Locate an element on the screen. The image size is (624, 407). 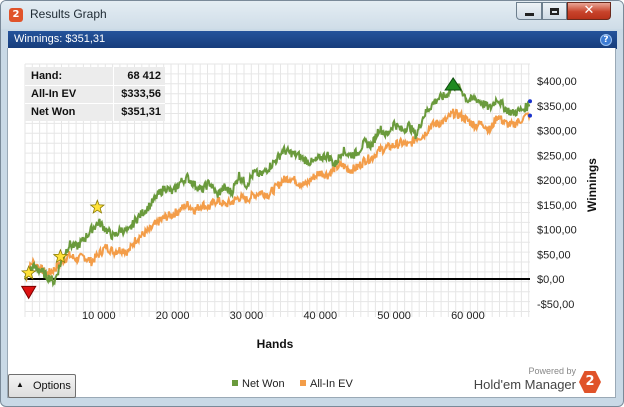
stats-key: Net Won is located at coordinates (53, 112).